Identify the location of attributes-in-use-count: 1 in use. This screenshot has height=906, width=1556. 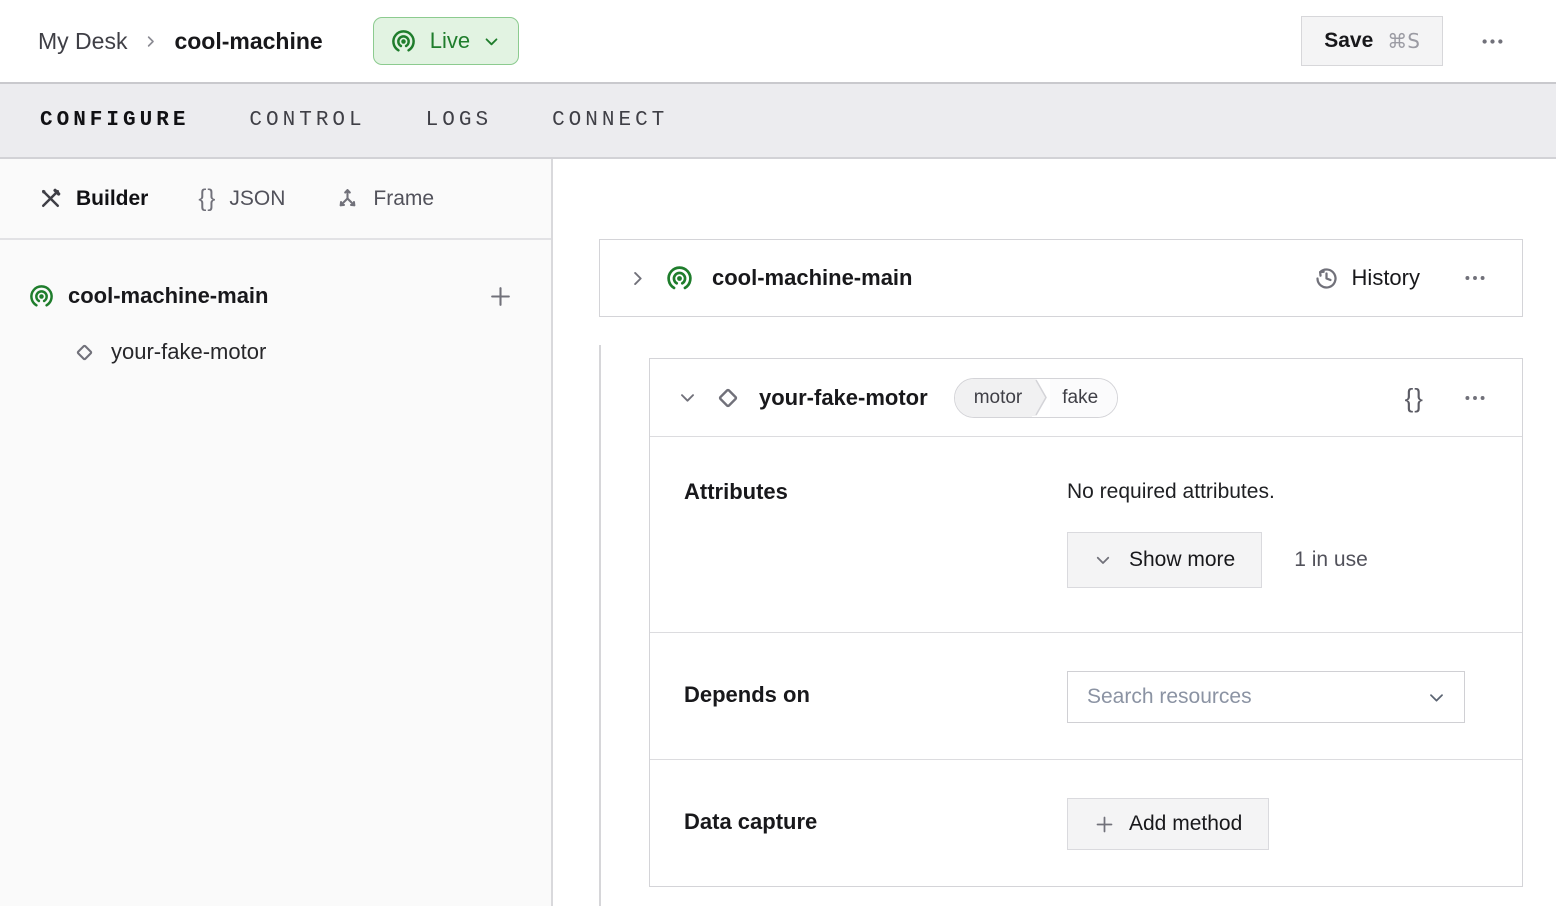
(1331, 559).